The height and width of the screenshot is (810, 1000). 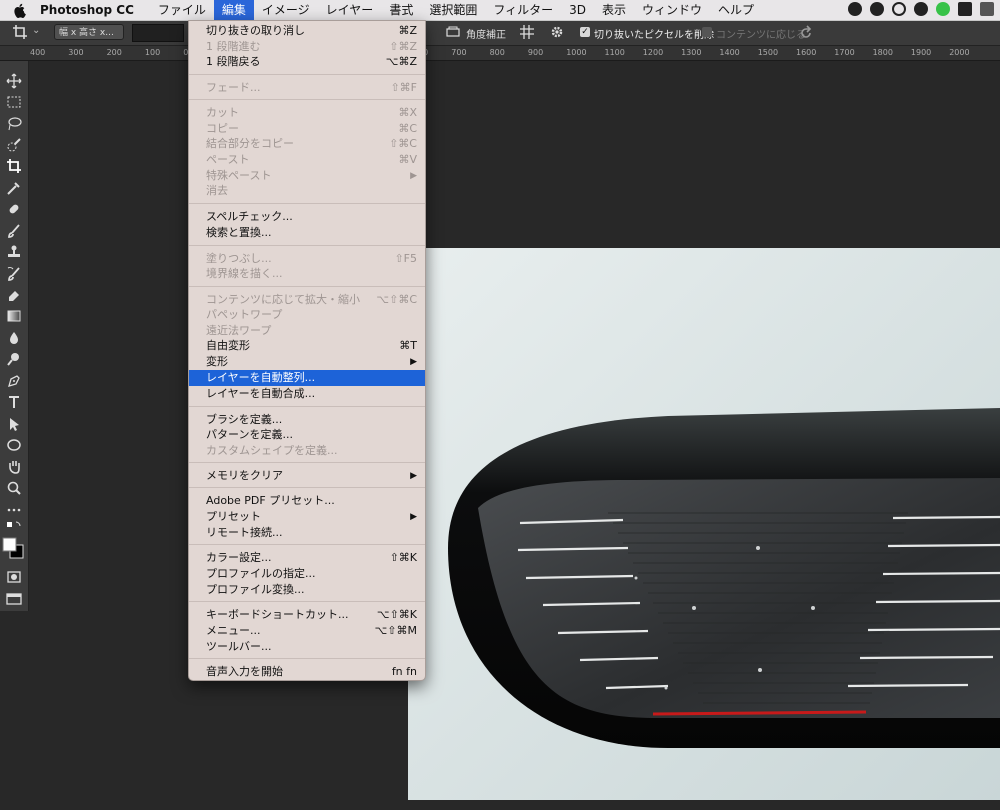 I want to click on gear-icon, so click(x=557, y=32).